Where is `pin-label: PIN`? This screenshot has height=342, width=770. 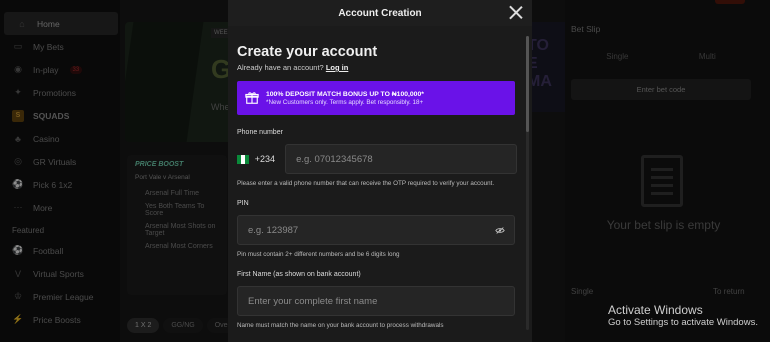
pin-label: PIN is located at coordinates (243, 203).